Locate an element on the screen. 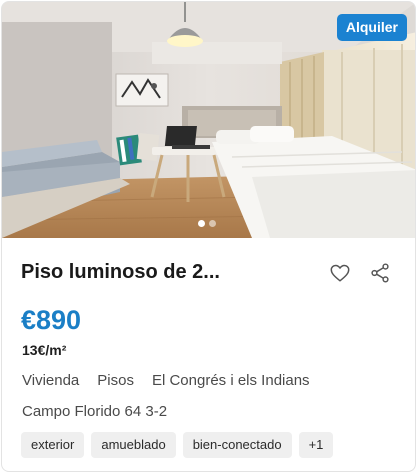 This screenshot has width=417, height=473. favorite-button is located at coordinates (340, 273).